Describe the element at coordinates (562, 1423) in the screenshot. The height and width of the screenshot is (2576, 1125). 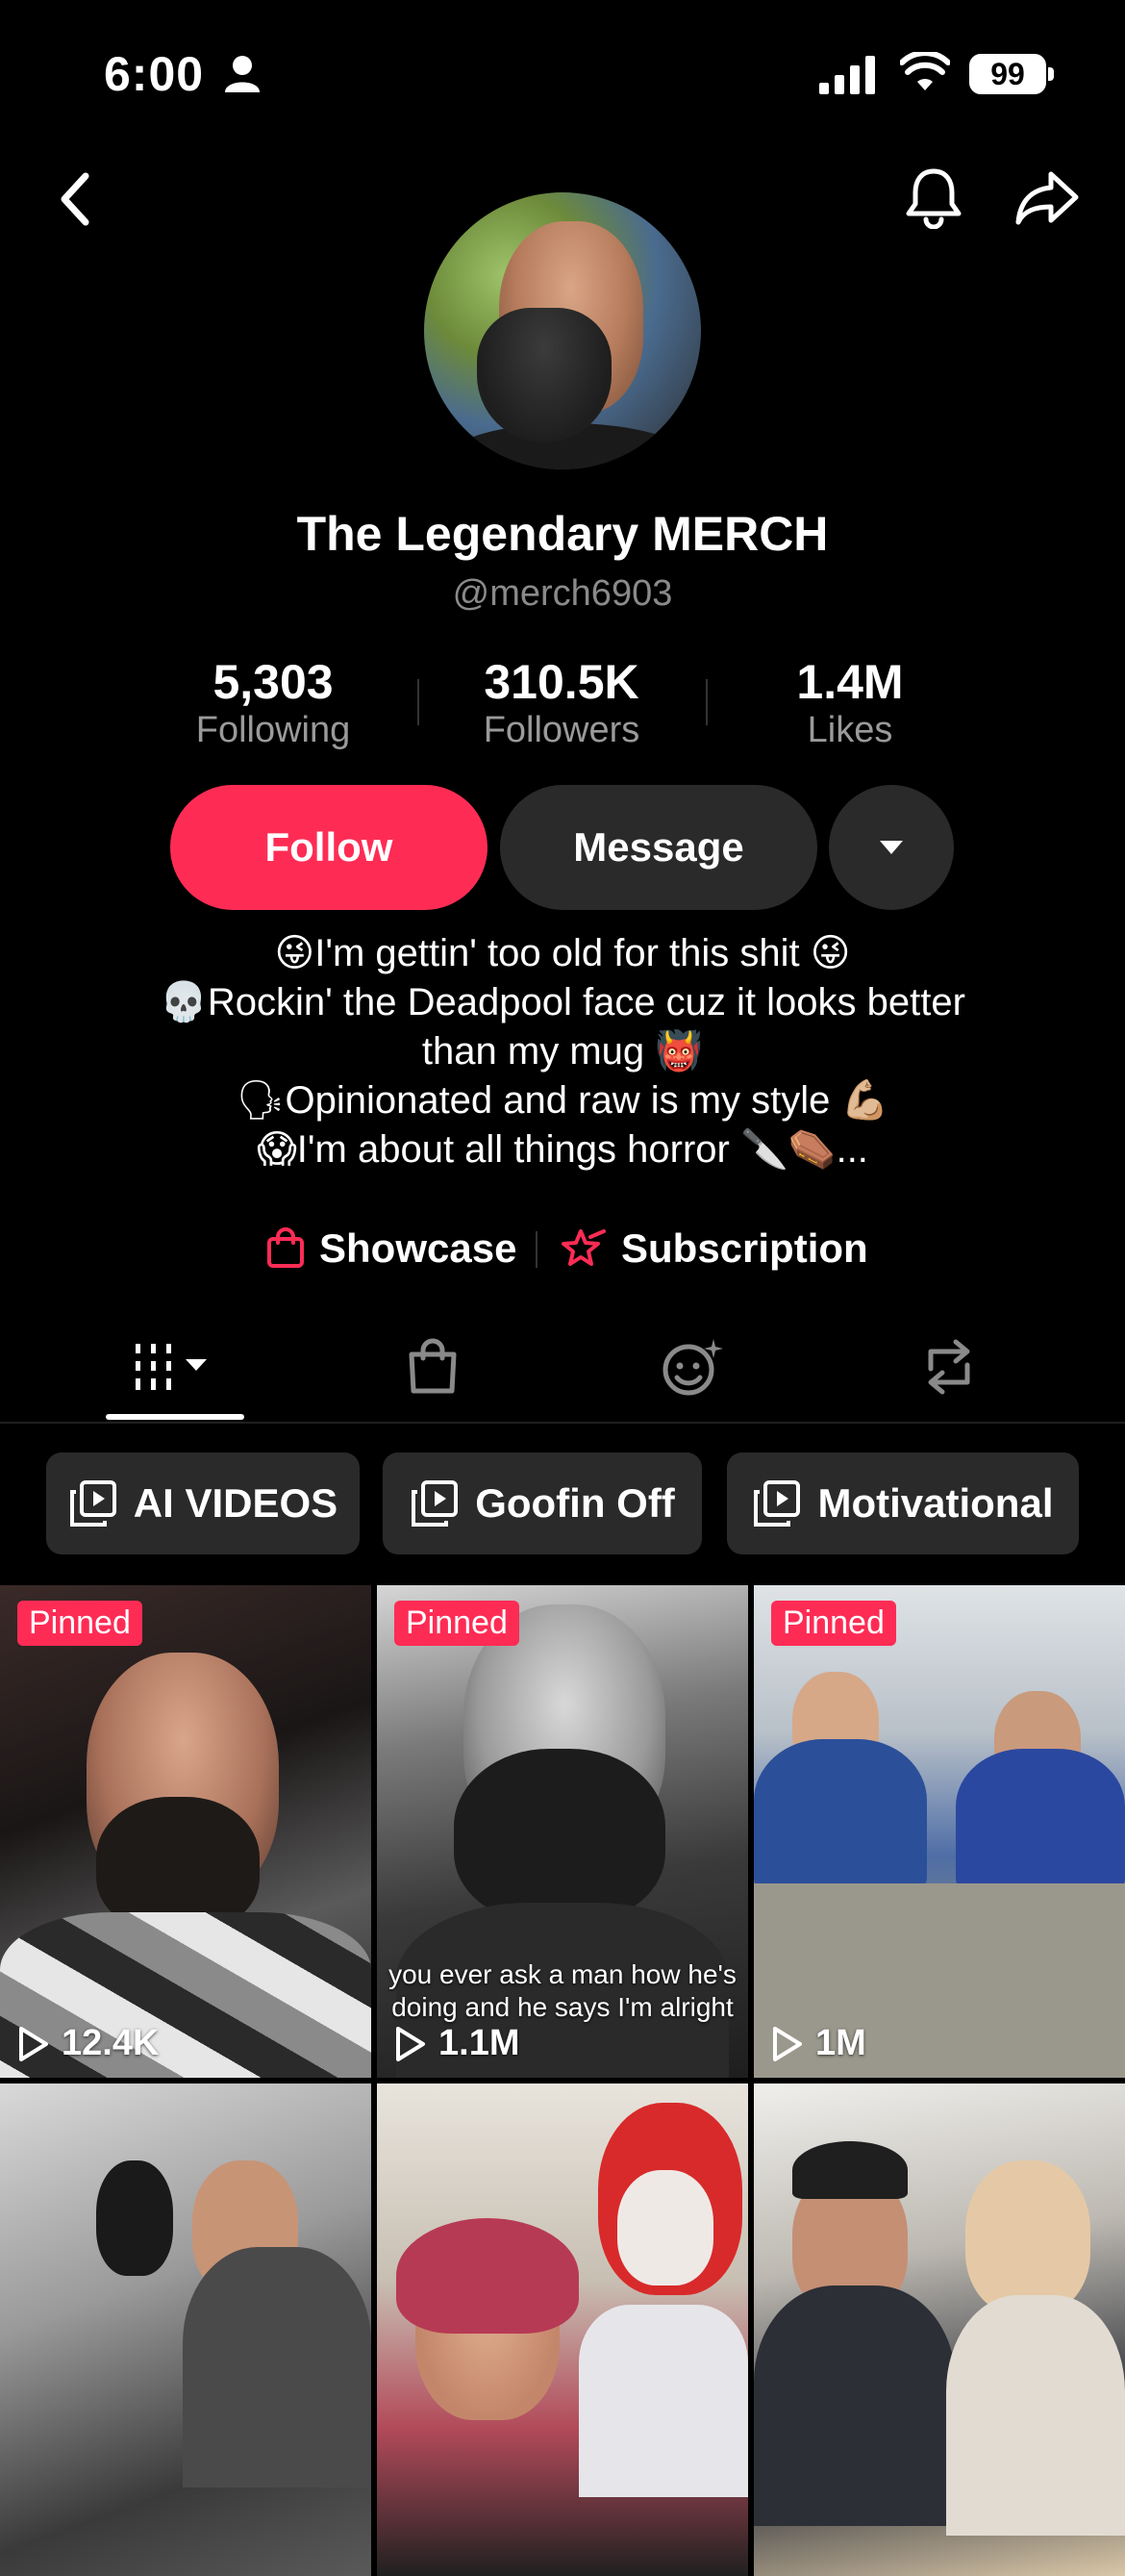
I see `tab-divider` at that location.